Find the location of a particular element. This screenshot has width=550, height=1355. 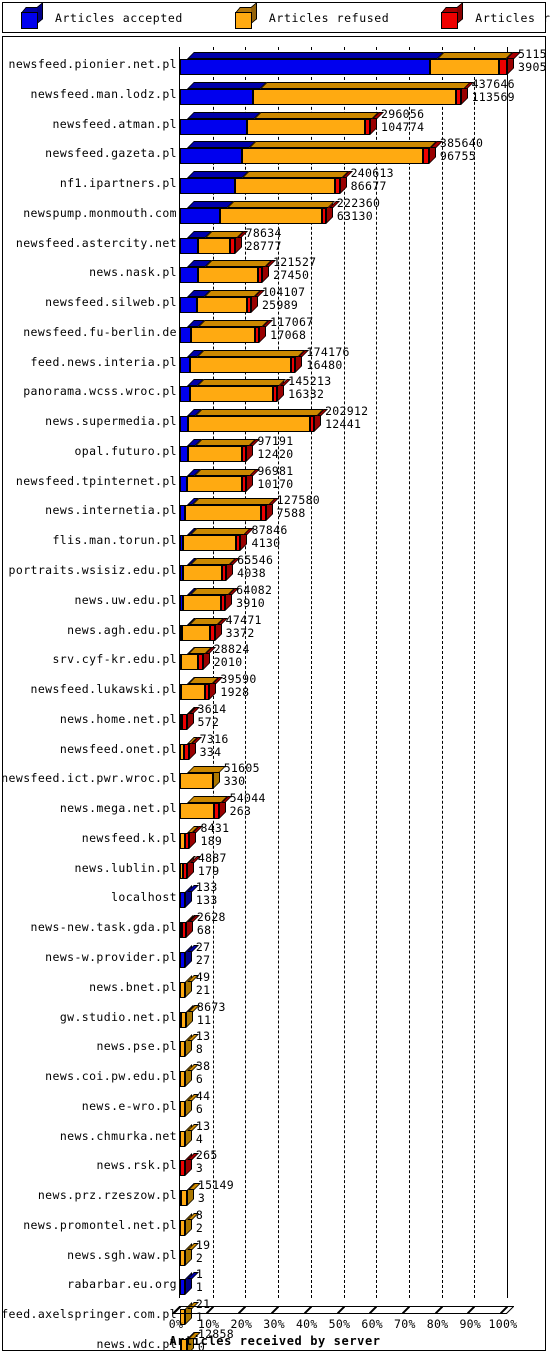

bar-row-label: news.agh.edu.pl is located at coordinates (122, 629).